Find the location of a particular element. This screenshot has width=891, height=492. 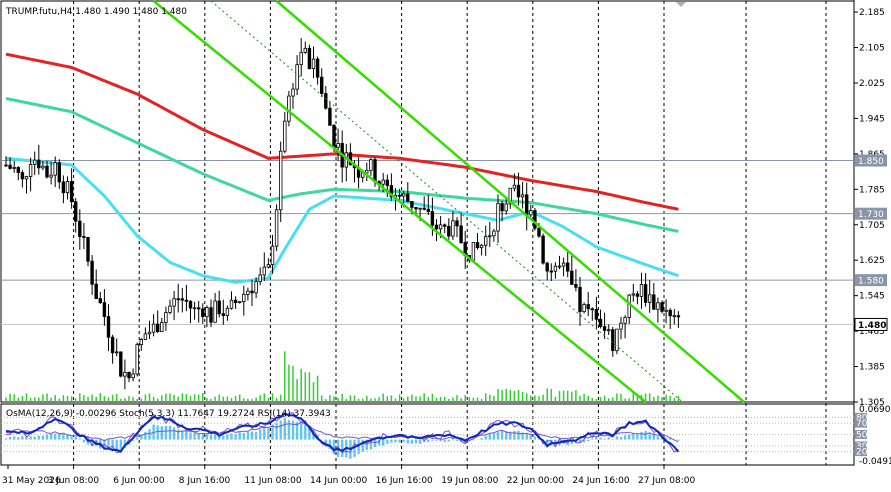

time-axis-label: 24 Jun 16:00 is located at coordinates (600, 481).